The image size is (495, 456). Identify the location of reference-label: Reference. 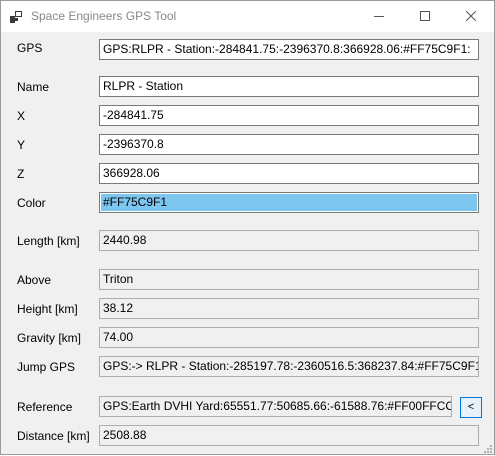
(45, 407).